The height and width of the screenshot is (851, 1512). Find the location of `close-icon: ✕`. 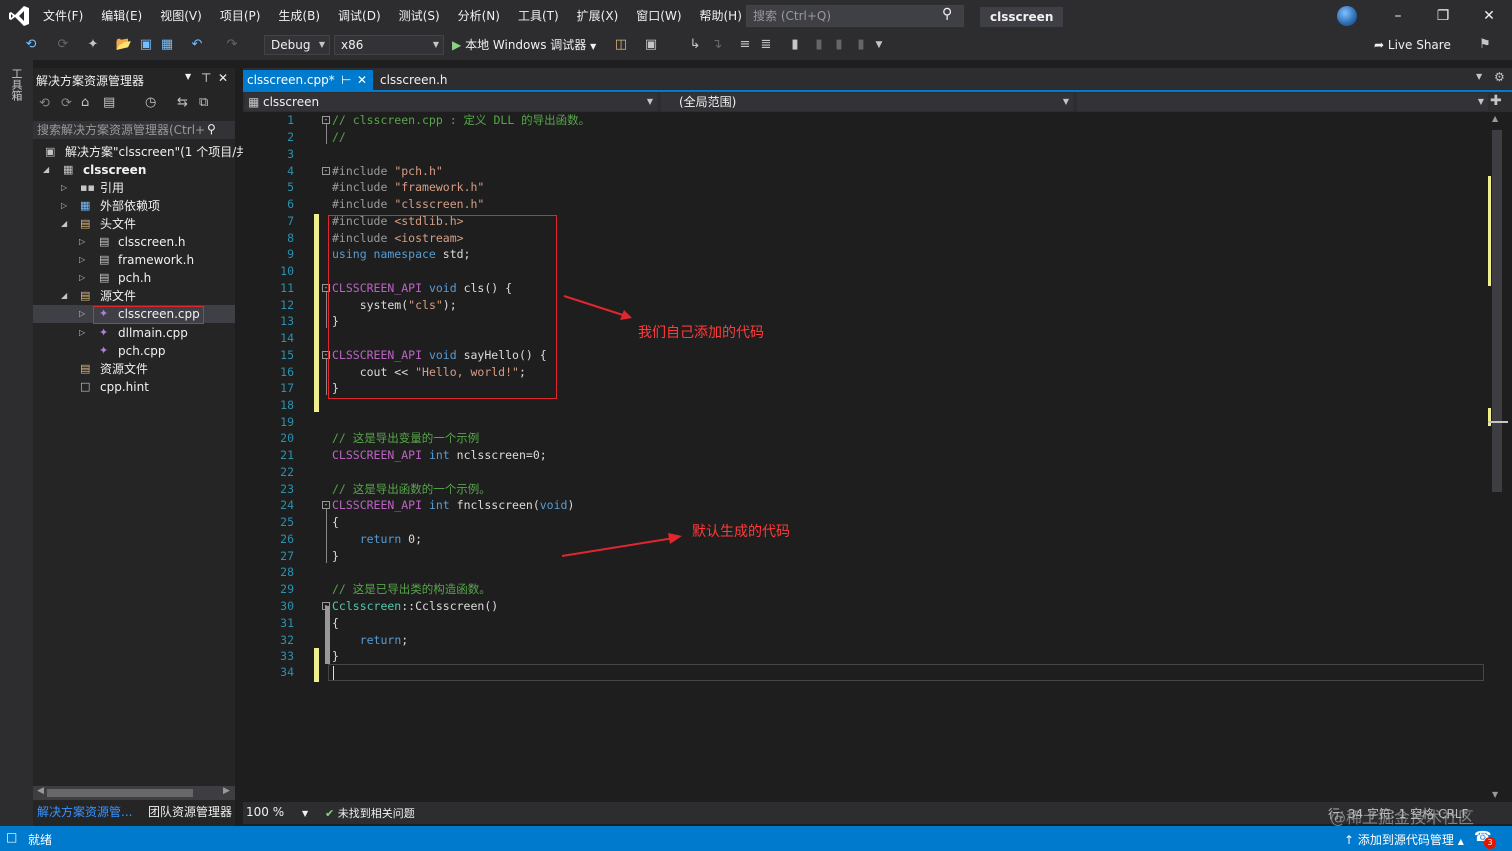

close-icon: ✕ is located at coordinates (1489, 16).